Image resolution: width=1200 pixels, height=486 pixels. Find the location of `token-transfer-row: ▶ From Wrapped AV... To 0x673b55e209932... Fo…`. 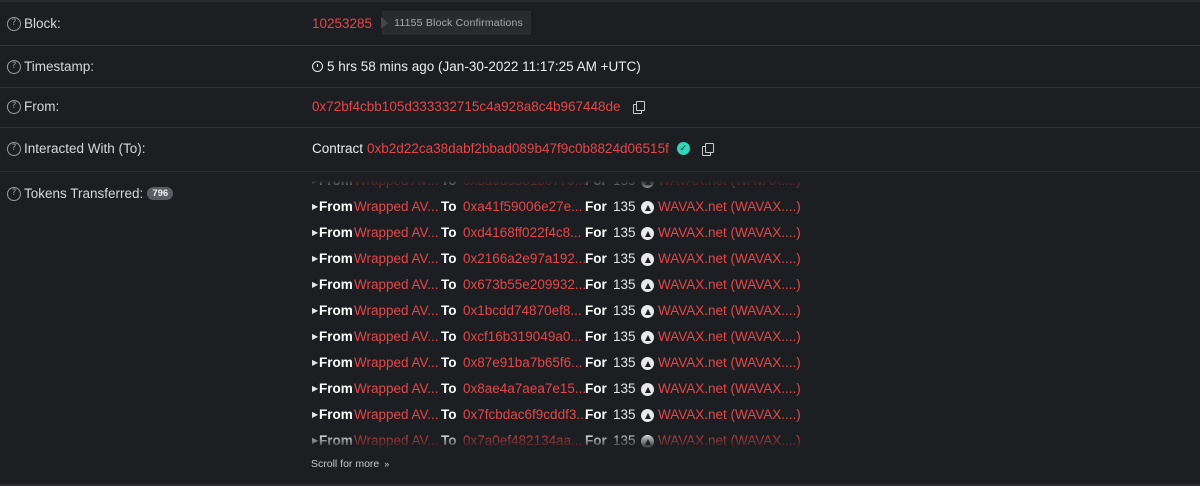

token-transfer-row: ▶ From Wrapped AV... To 0x673b55e209932... Fo… is located at coordinates (612, 287).